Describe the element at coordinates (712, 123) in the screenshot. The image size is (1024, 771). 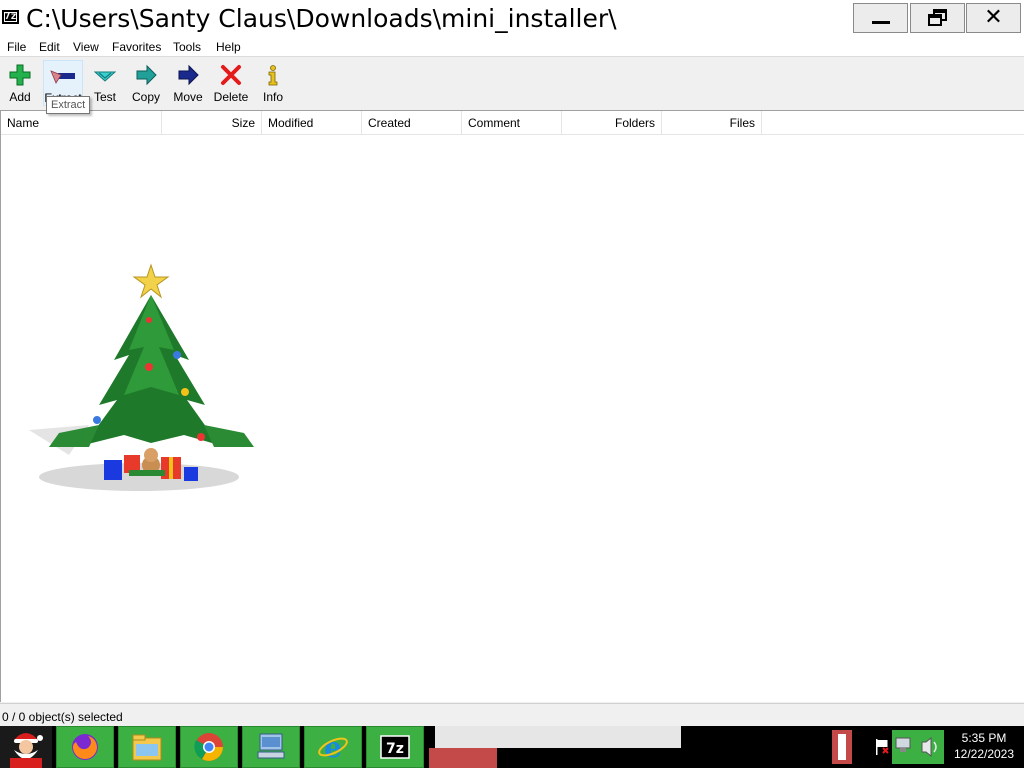
I see `column-header-files: Files` at that location.